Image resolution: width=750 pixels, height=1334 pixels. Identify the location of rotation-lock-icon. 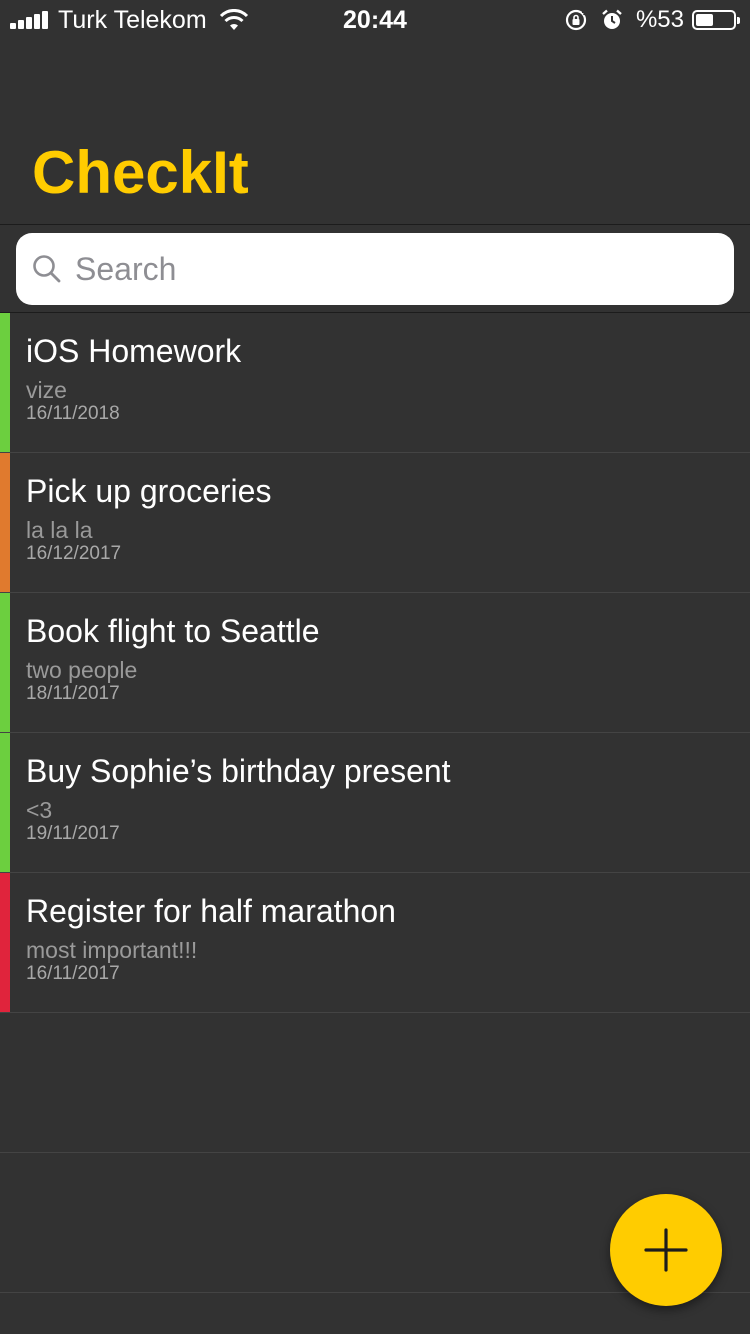
(576, 20).